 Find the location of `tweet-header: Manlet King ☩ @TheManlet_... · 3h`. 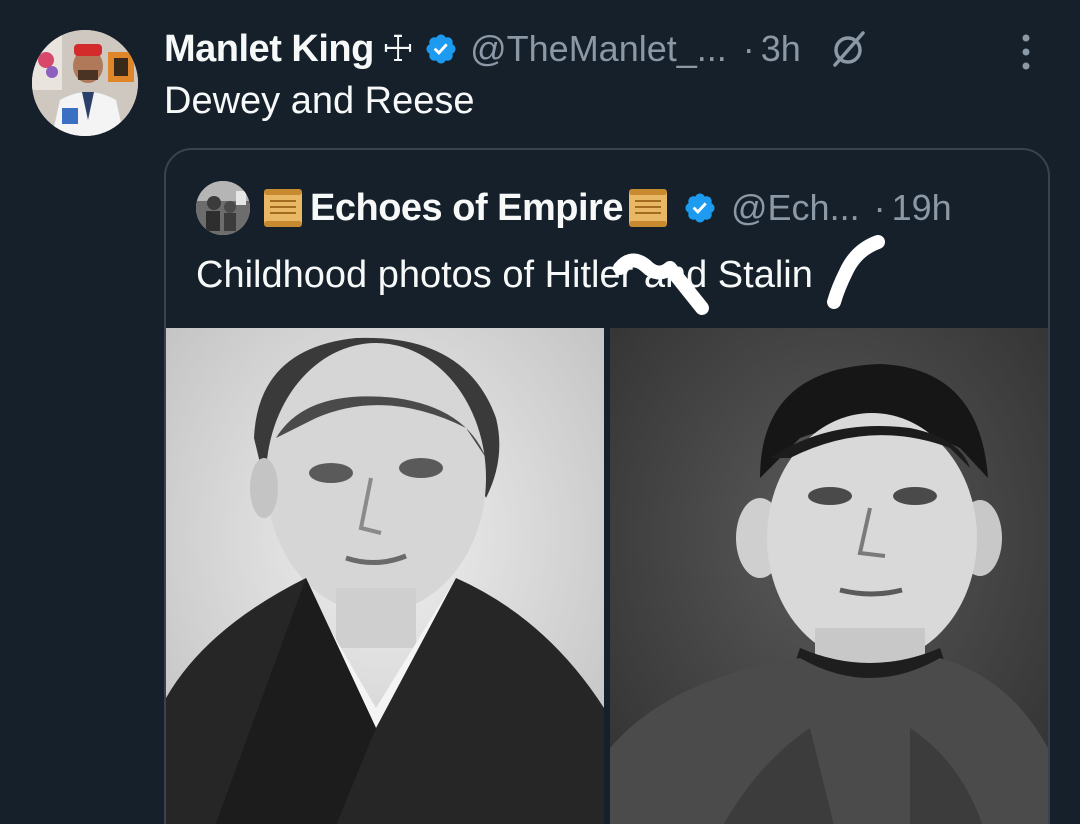

tweet-header: Manlet King ☩ @TheManlet_... · 3h is located at coordinates (612, 49).